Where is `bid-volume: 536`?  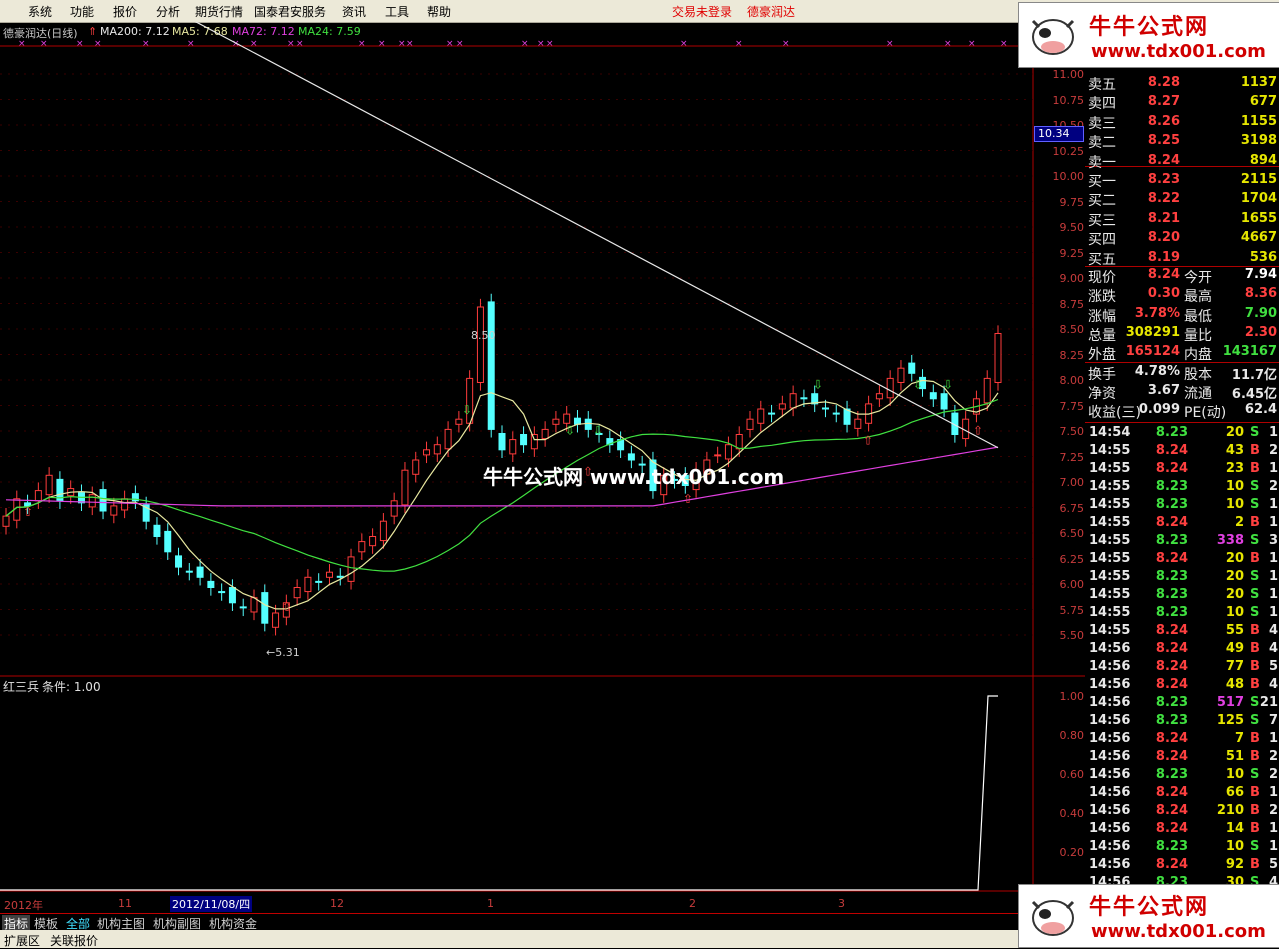 bid-volume: 536 is located at coordinates (1263, 257).